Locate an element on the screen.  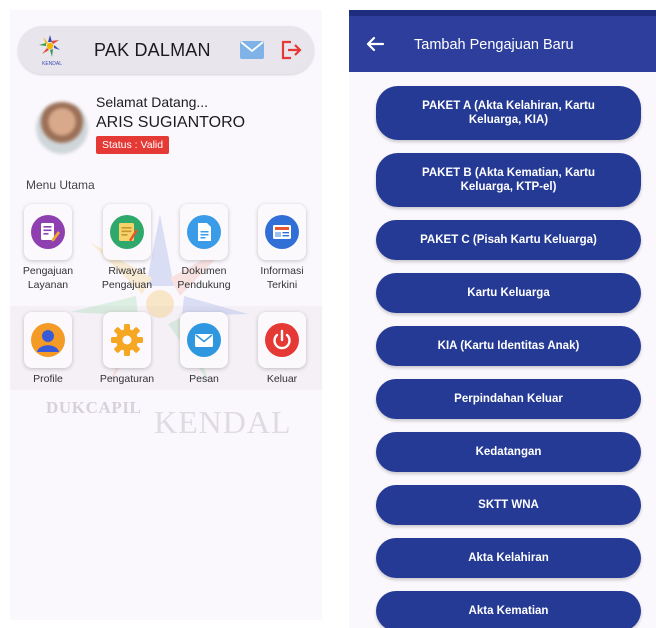
page-title: Tambah Pengajuan Baru is located at coordinates (494, 45).